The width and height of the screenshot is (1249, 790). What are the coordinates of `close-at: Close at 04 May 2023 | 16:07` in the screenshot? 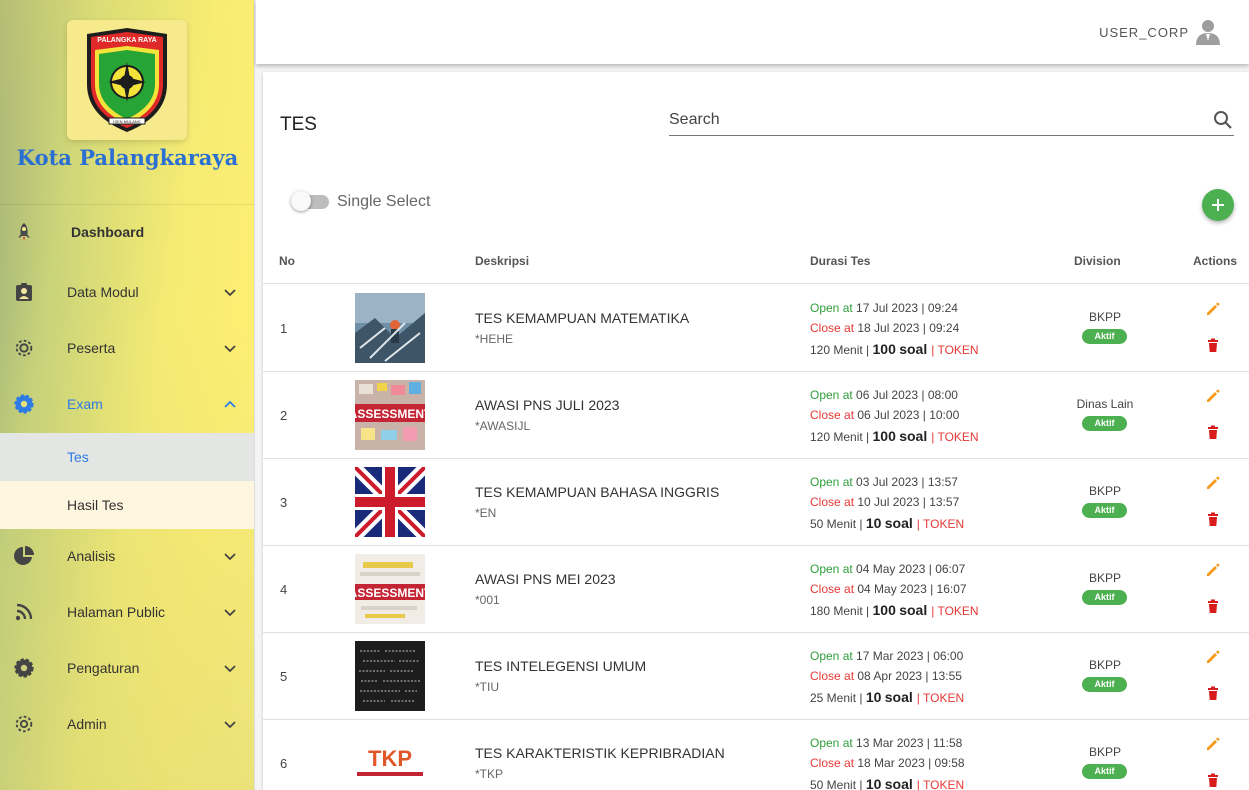 It's located at (888, 589).